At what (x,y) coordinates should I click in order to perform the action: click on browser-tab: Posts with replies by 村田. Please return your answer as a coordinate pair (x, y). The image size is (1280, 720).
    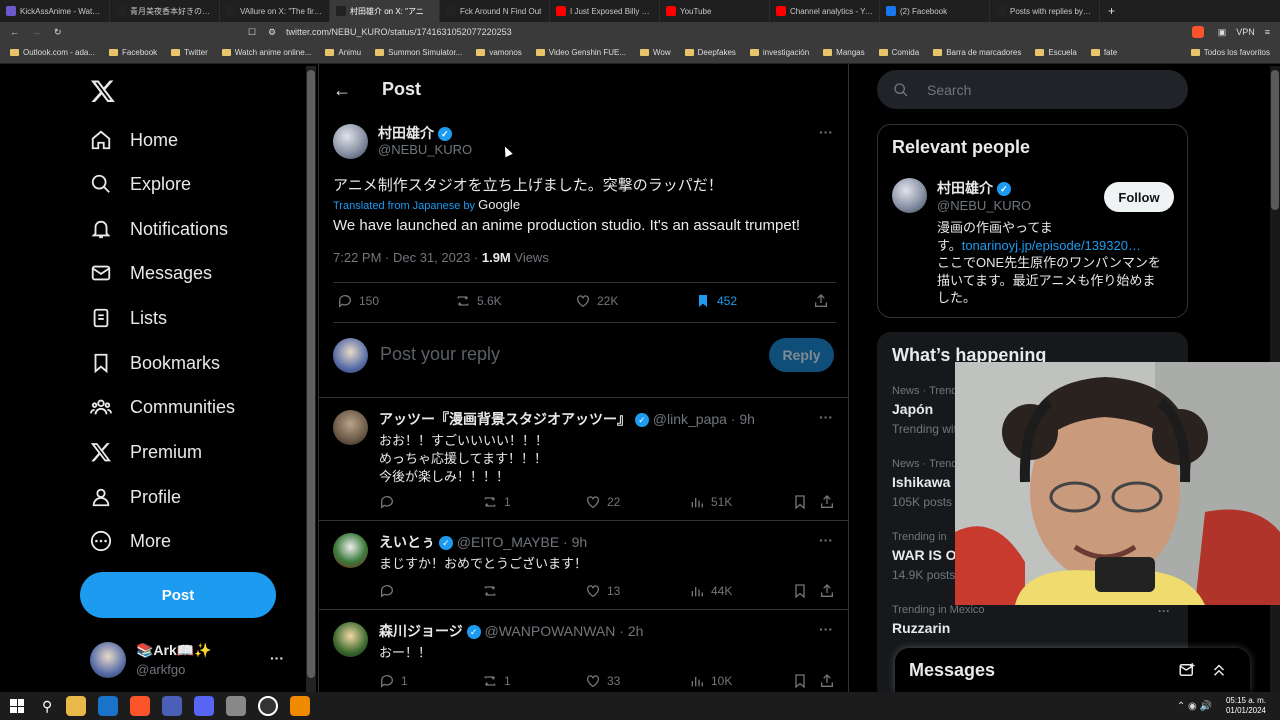
    Looking at the image, I should click on (1045, 11).